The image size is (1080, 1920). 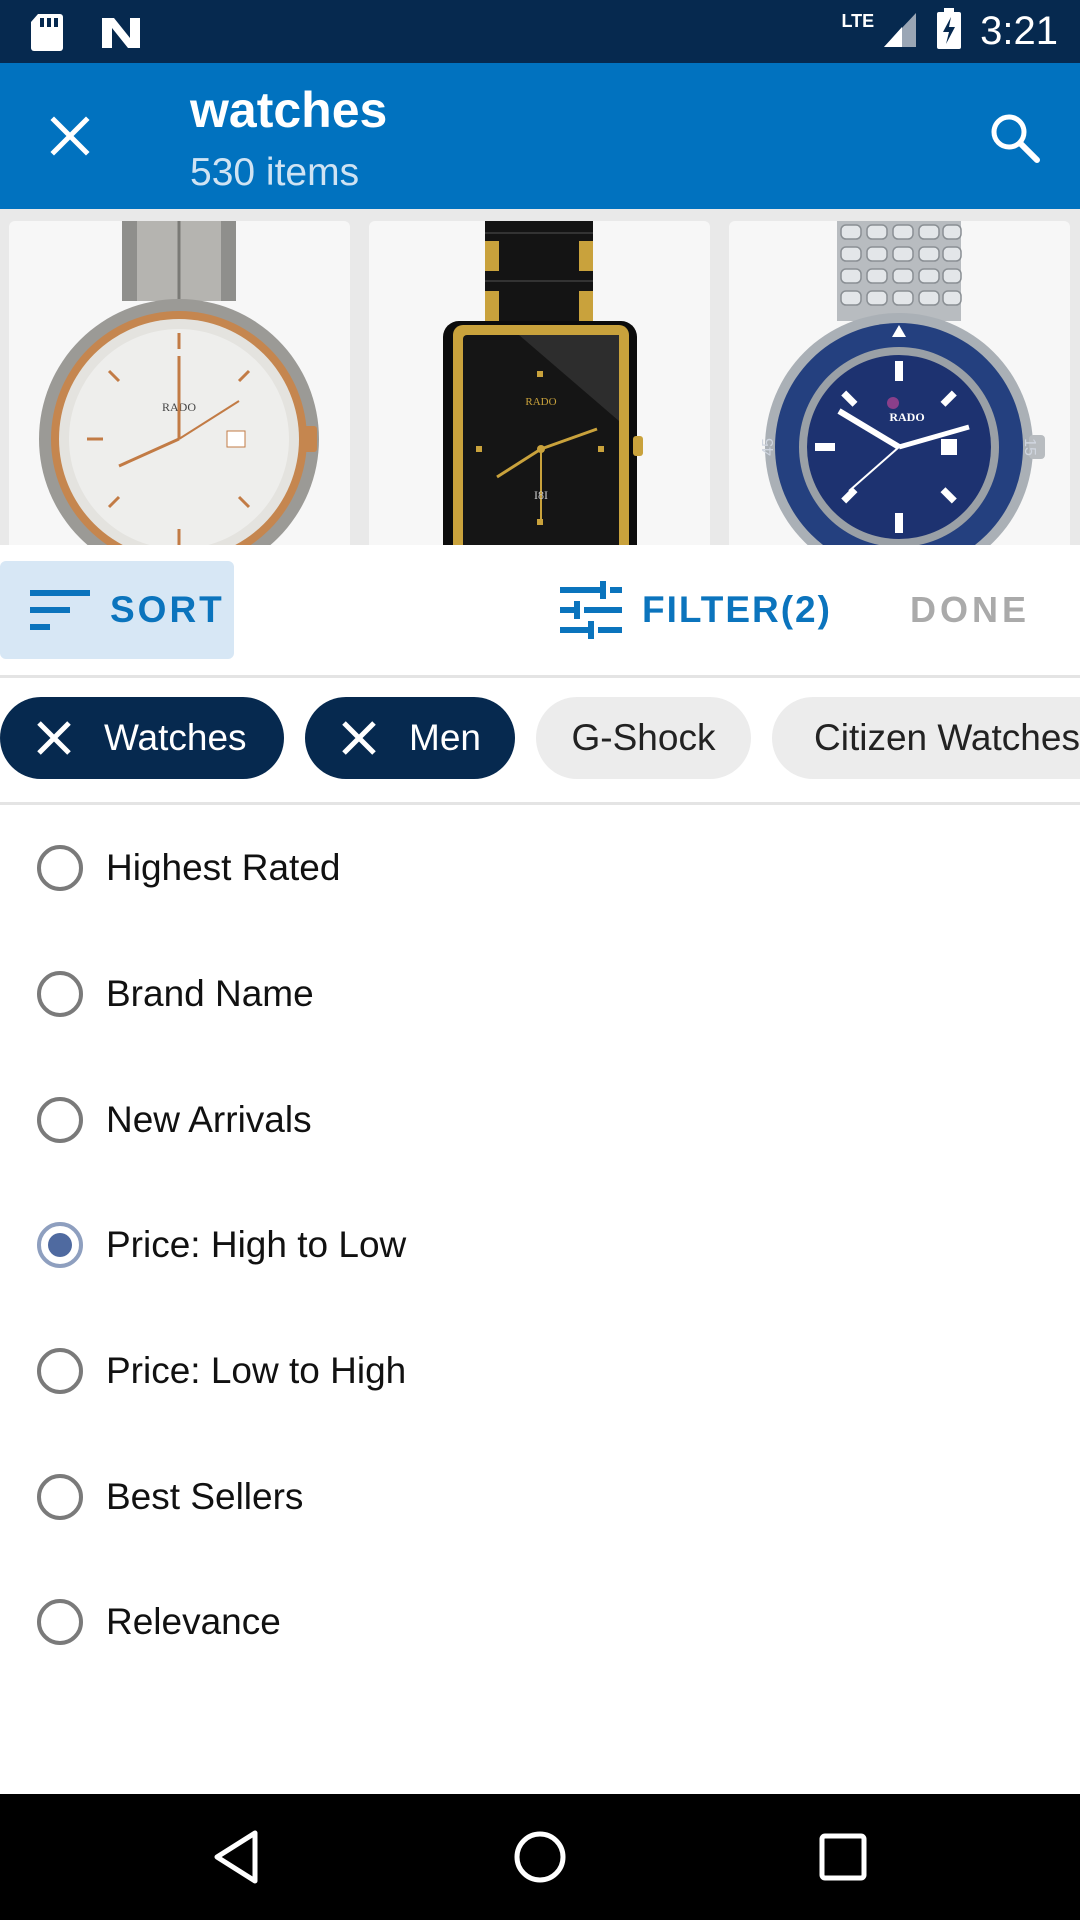 I want to click on chip-label: Watches, so click(x=175, y=737).